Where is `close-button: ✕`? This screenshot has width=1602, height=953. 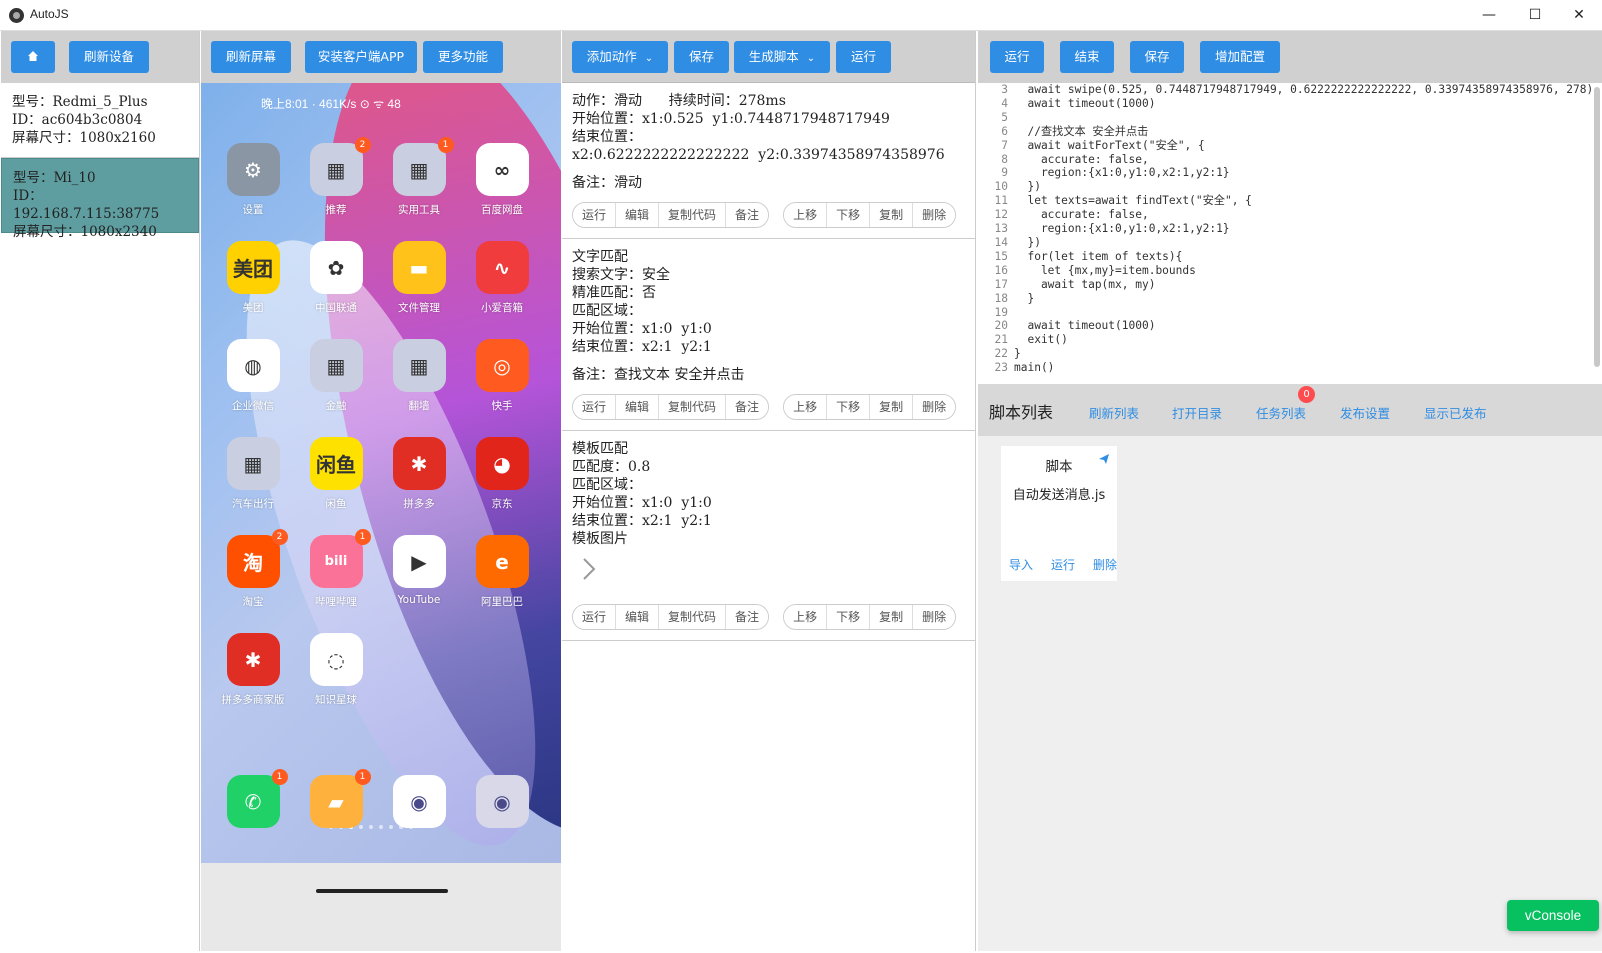
close-button: ✕ is located at coordinates (1579, 15).